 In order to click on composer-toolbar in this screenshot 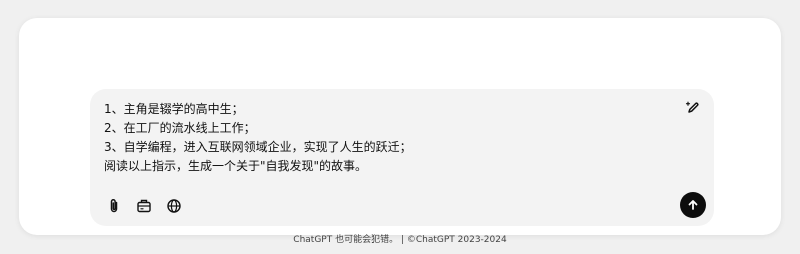, I will do `click(144, 206)`.